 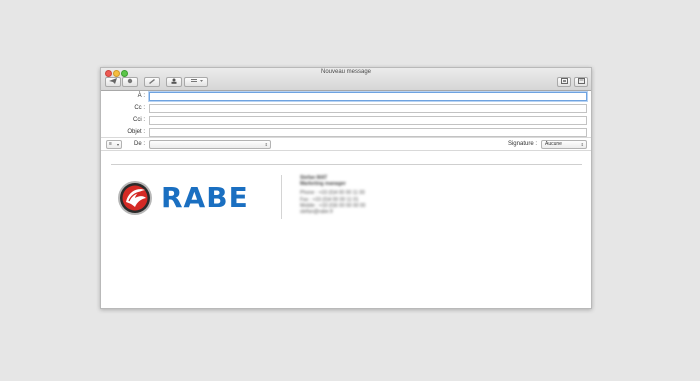 What do you see at coordinates (281, 197) in the screenshot?
I see `signature-divider` at bounding box center [281, 197].